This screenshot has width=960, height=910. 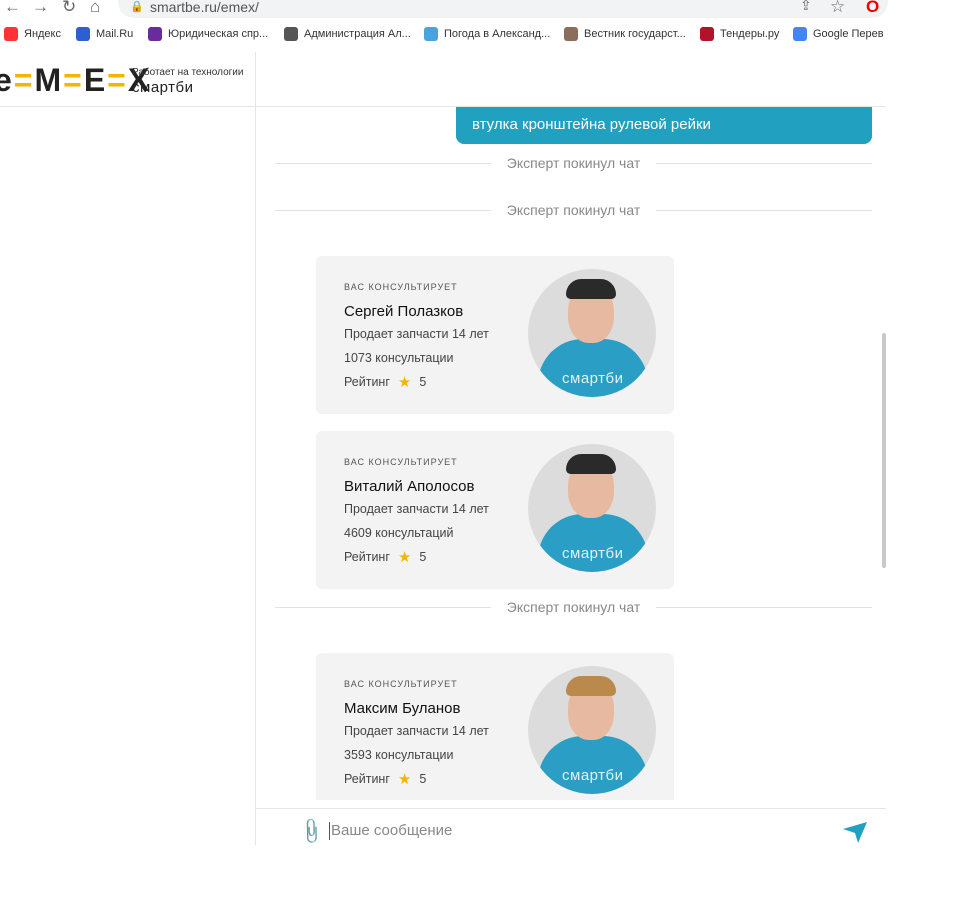 I want to click on send-icon, so click(x=855, y=832).